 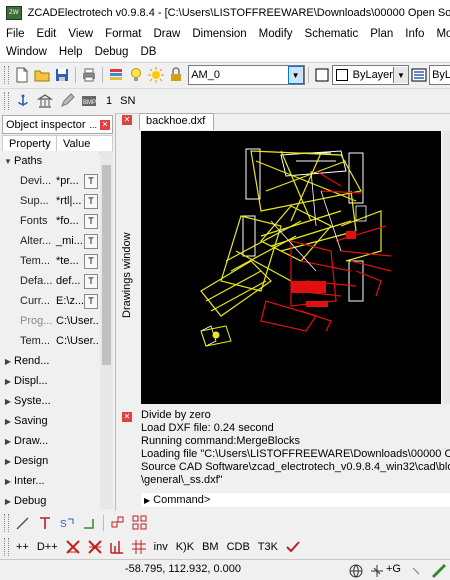 What do you see at coordinates (50, 241) in the screenshot?
I see `property-row: Alter... _mi... T` at bounding box center [50, 241].